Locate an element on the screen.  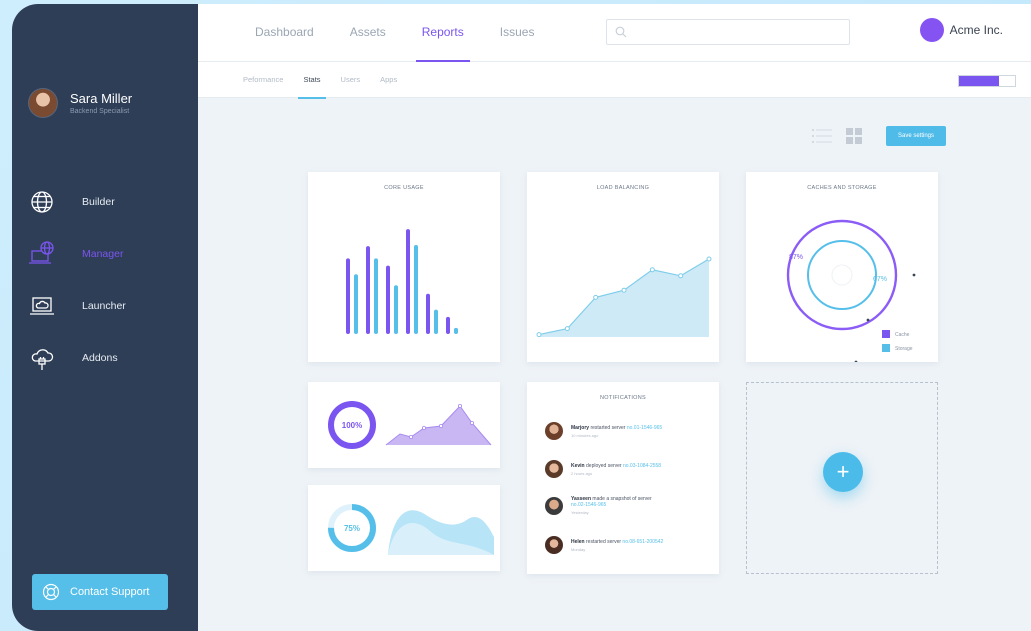
cache-ring is located at coordinates (842, 275).